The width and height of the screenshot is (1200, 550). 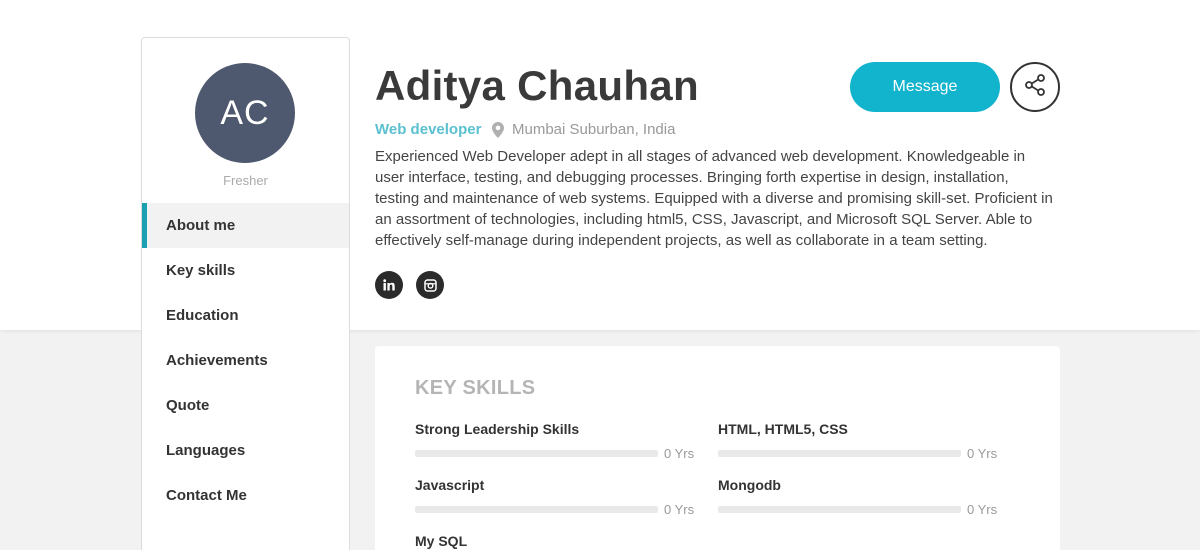 What do you see at coordinates (749, 485) in the screenshot?
I see `skill-name: Mongodb` at bounding box center [749, 485].